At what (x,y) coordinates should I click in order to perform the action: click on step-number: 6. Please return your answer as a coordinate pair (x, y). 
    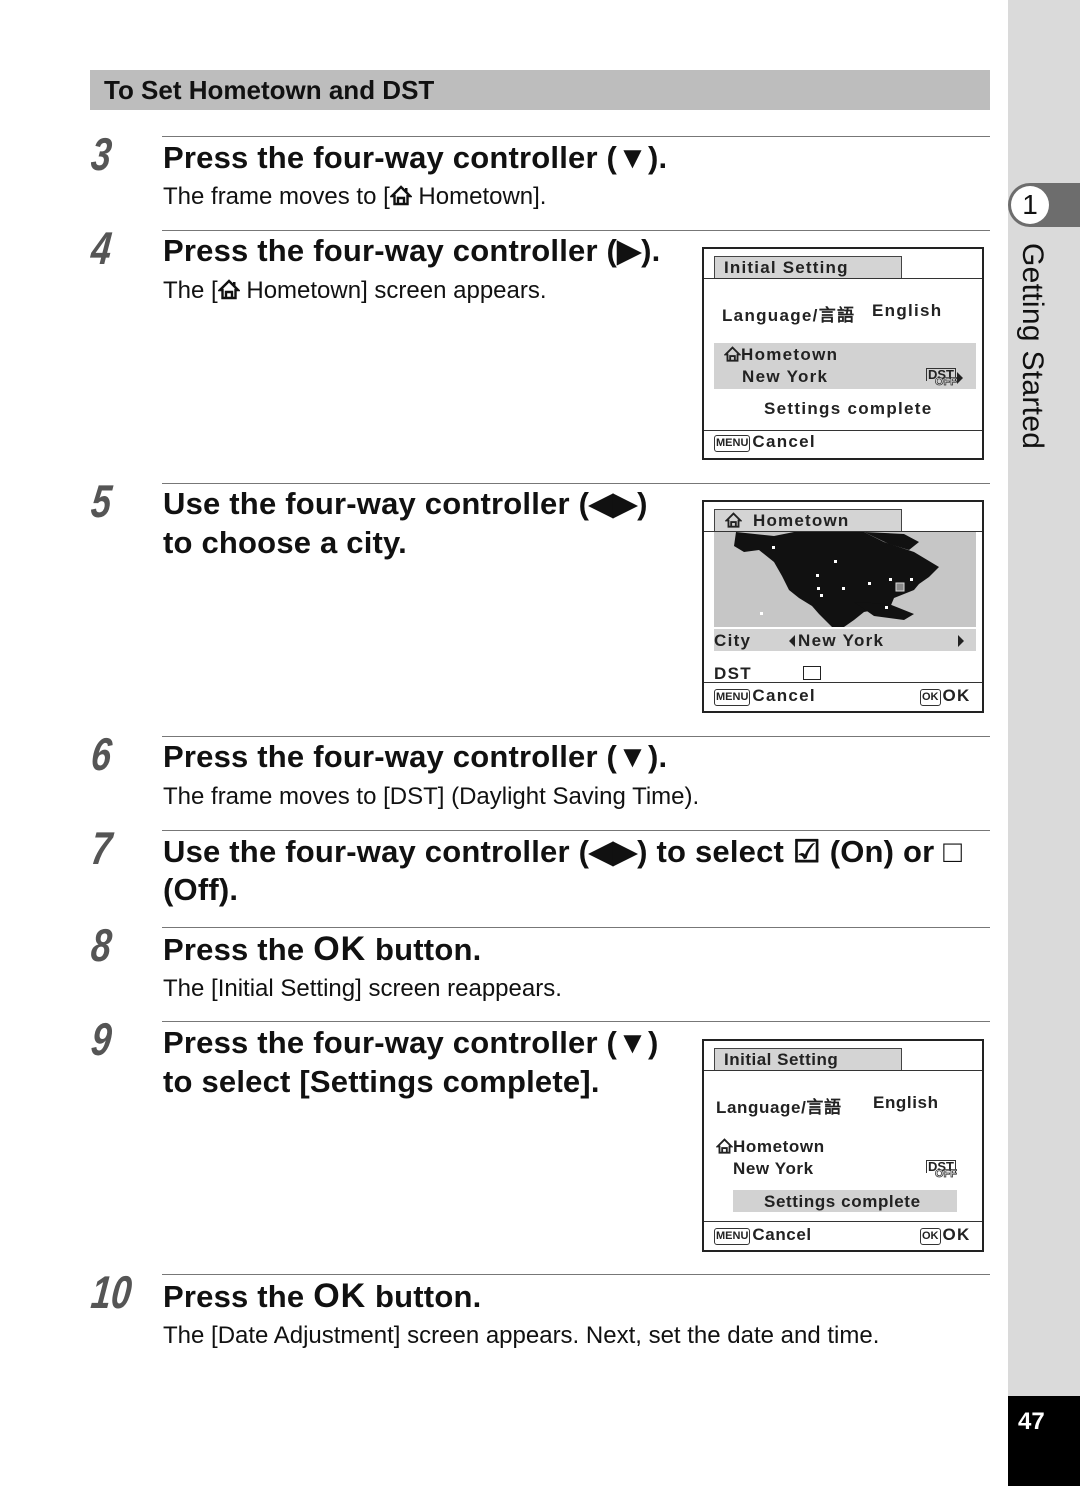
    Looking at the image, I should click on (101, 754).